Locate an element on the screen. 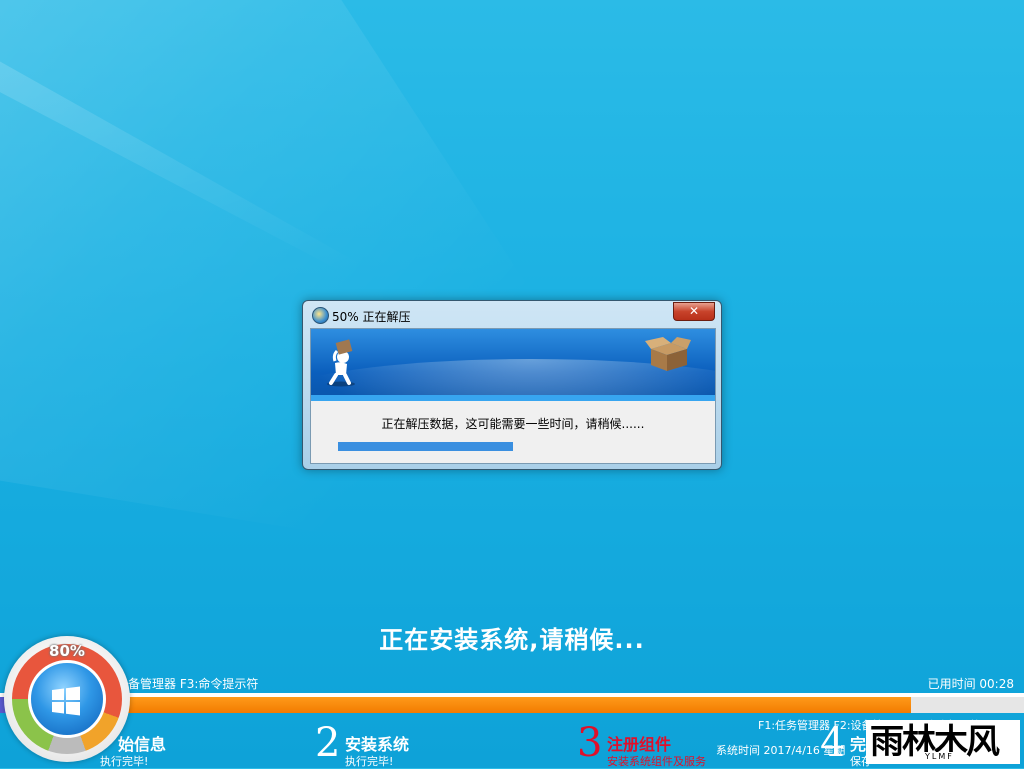 This screenshot has width=1024, height=769. windows-orb-core is located at coordinates (67, 699).